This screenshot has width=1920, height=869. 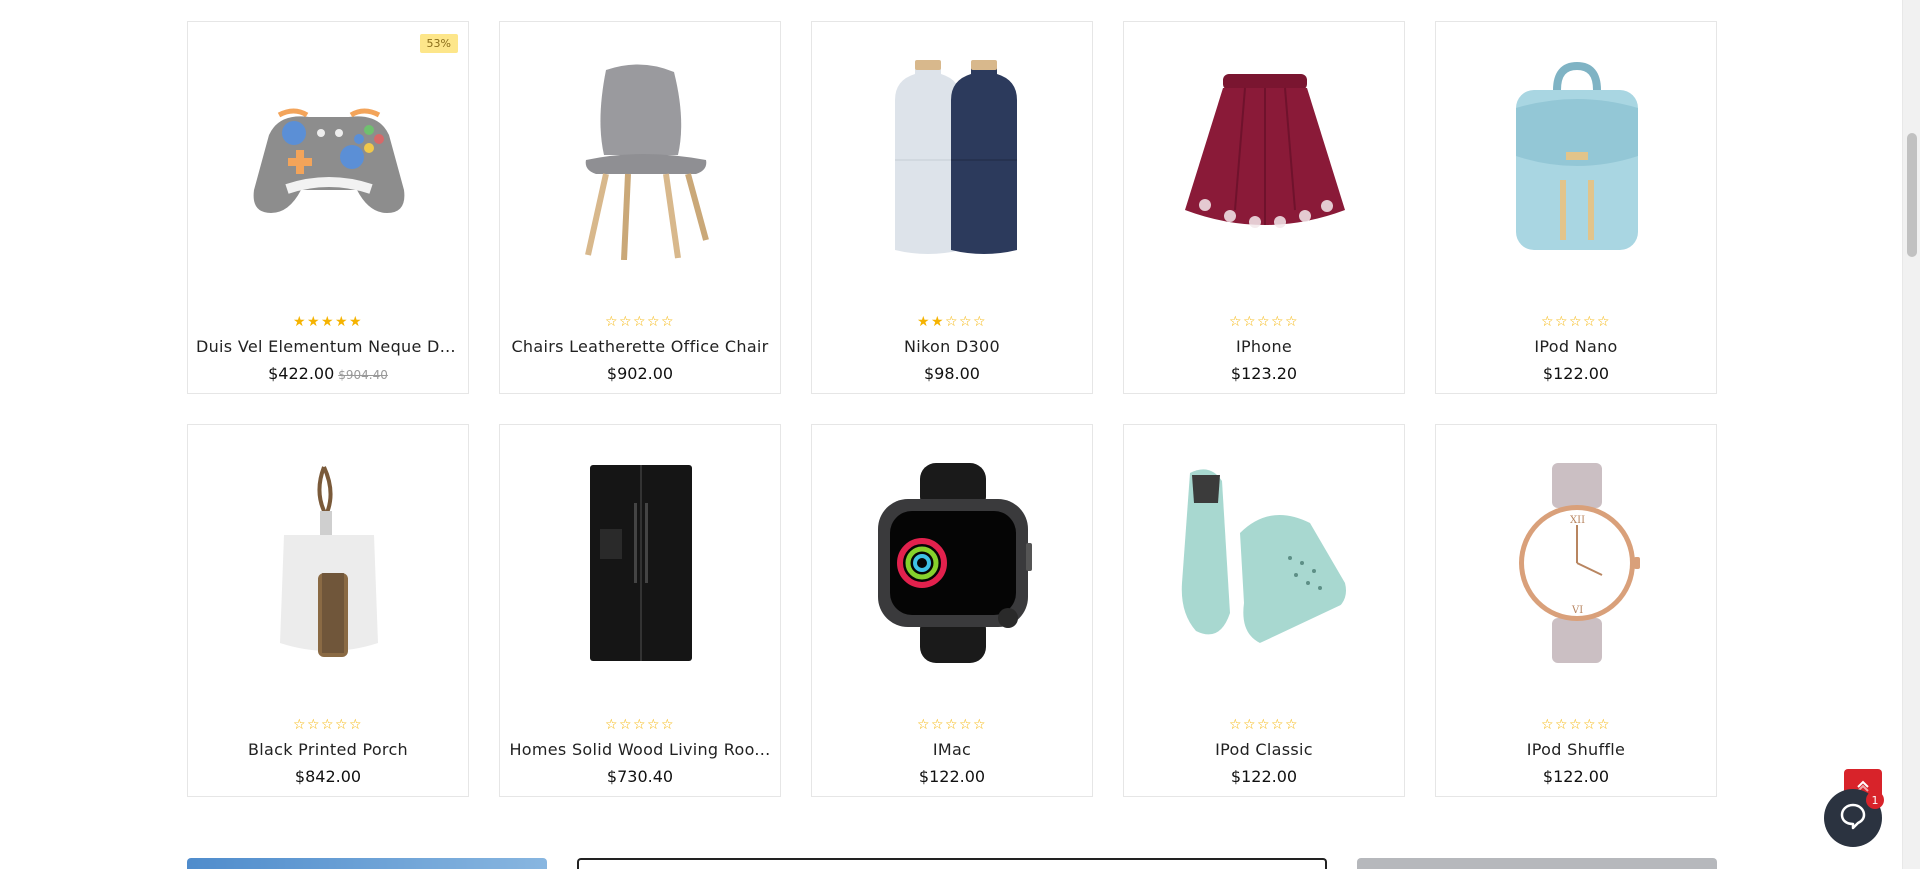 I want to click on promo-banner-left, so click(x=367, y=863).